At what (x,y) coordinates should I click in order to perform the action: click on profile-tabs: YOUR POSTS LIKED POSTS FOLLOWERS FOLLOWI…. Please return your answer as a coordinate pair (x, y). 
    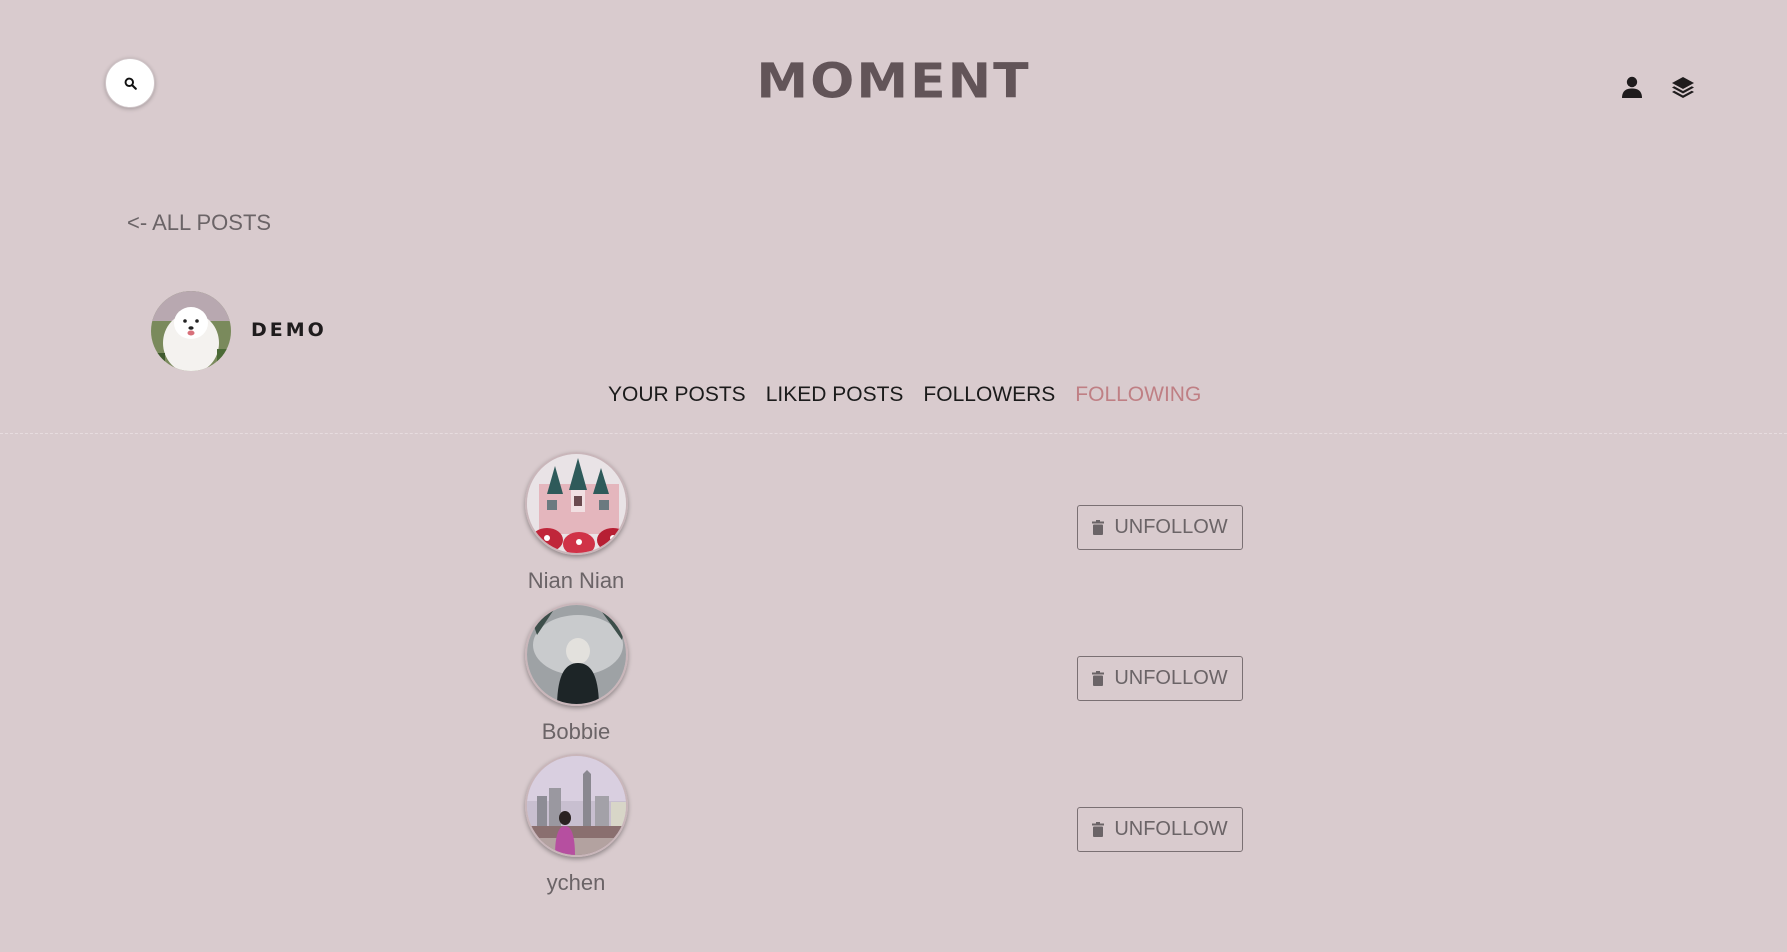
    Looking at the image, I should click on (914, 395).